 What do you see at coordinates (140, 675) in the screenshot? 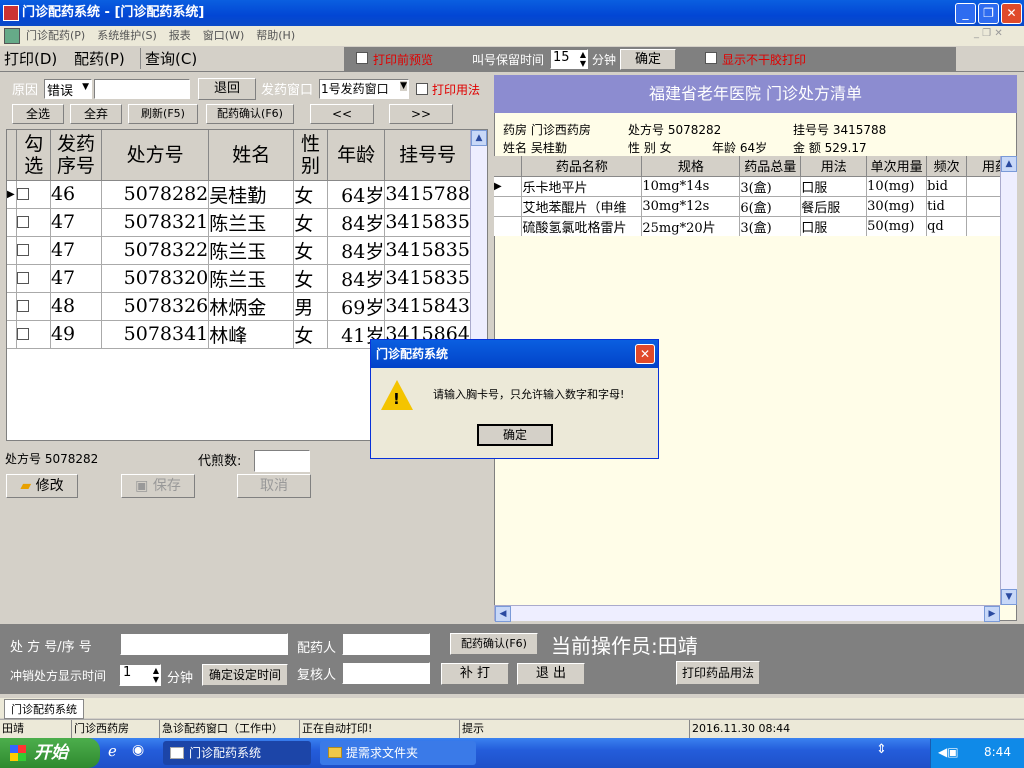
I see `refund-time-spinner: 1 ▲ ▼` at bounding box center [140, 675].